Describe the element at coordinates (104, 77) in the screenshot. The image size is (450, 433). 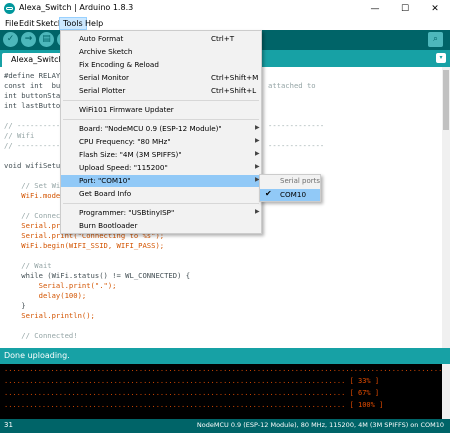
I see `menu-item-label: Serial Monitor` at that location.